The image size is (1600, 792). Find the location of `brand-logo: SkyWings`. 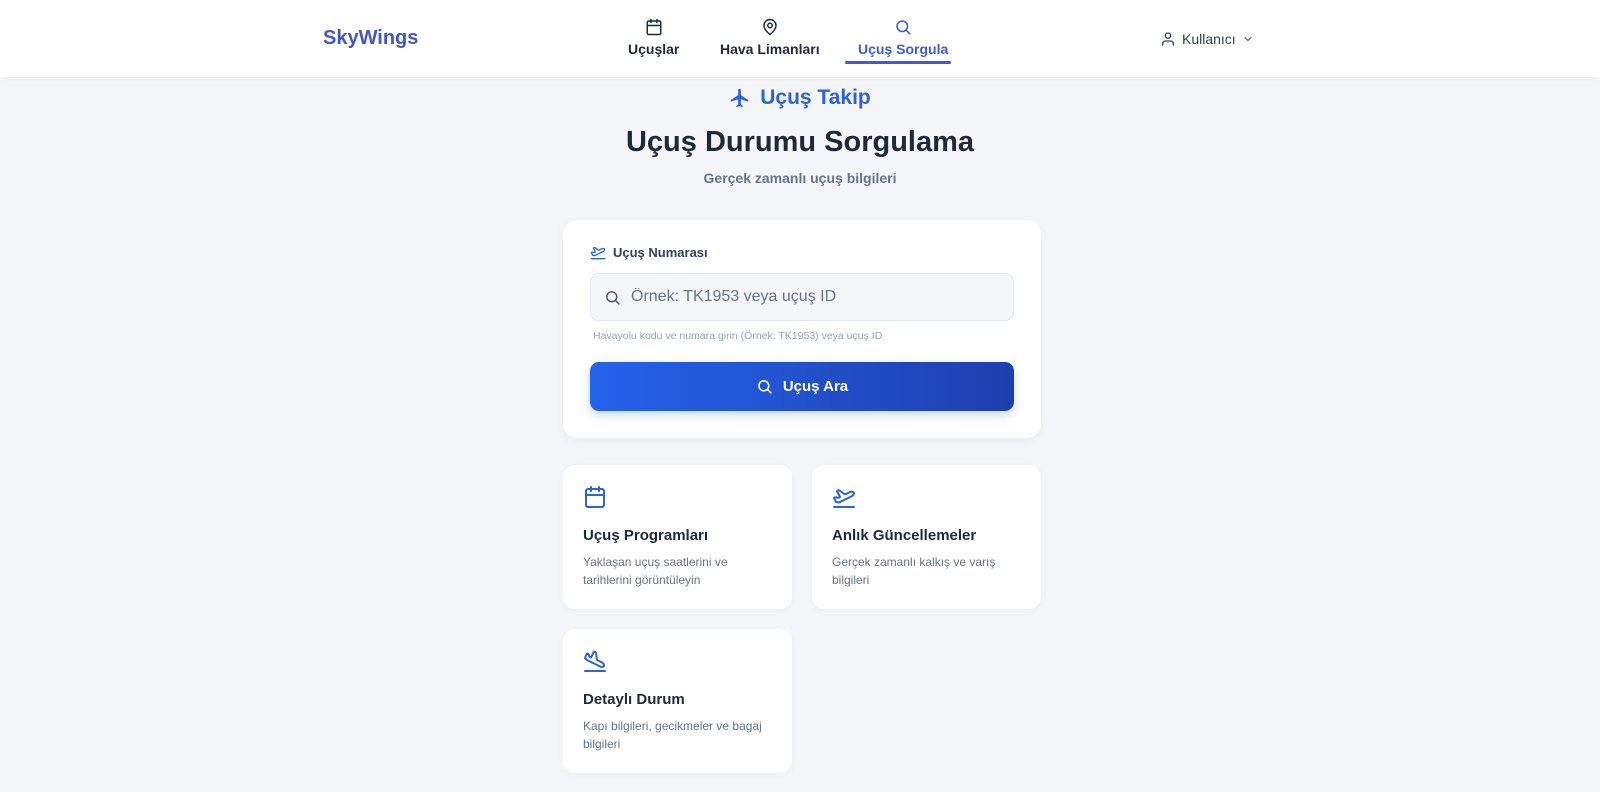

brand-logo: SkyWings is located at coordinates (370, 38).